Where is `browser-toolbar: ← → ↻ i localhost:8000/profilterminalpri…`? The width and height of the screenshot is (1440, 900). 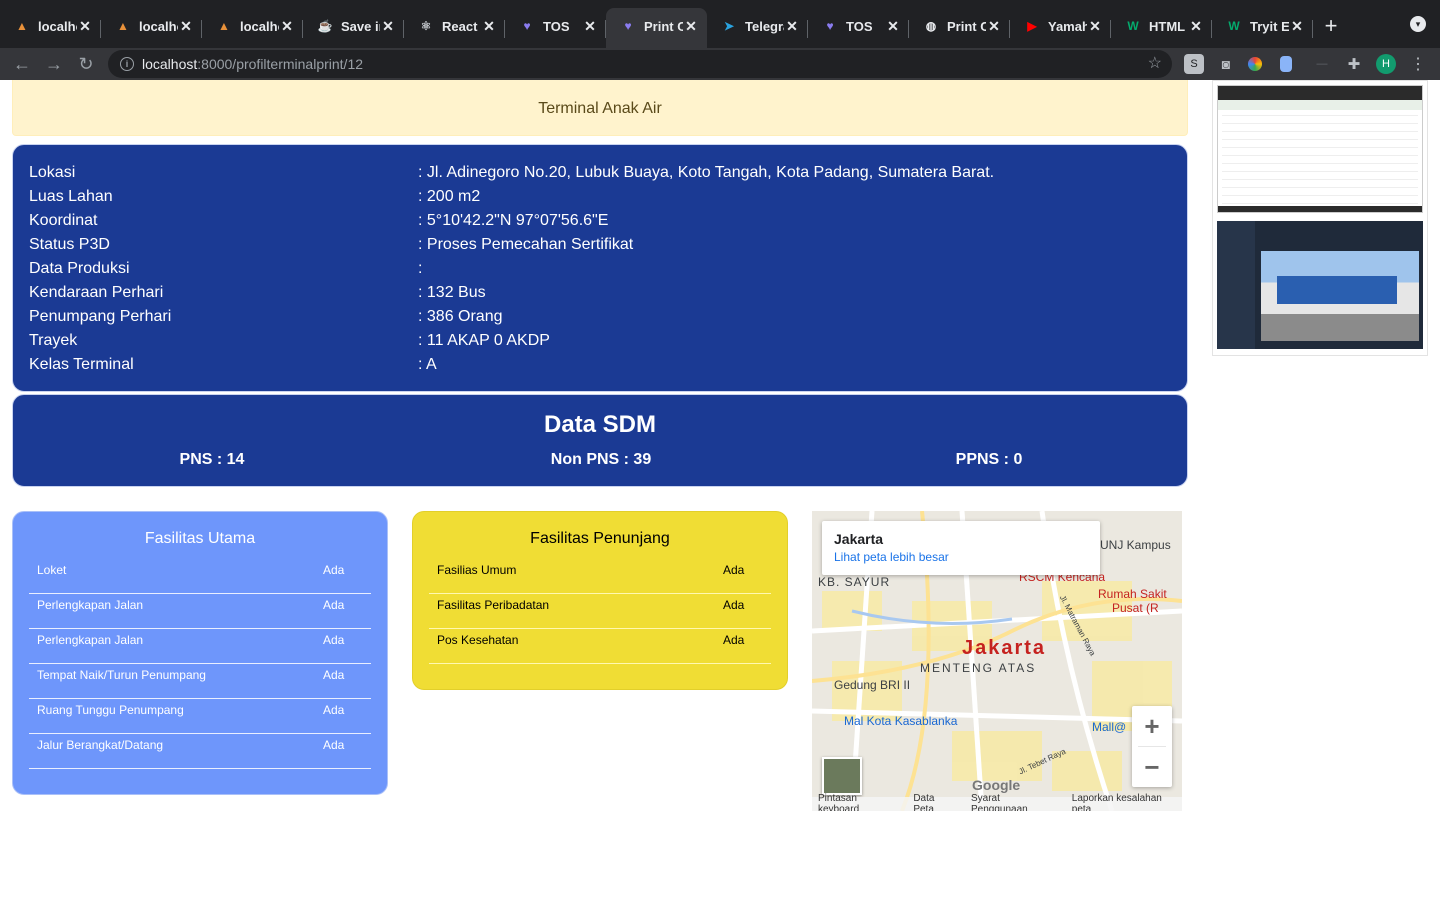 browser-toolbar: ← → ↻ i localhost:8000/profilterminalpri… is located at coordinates (720, 64).